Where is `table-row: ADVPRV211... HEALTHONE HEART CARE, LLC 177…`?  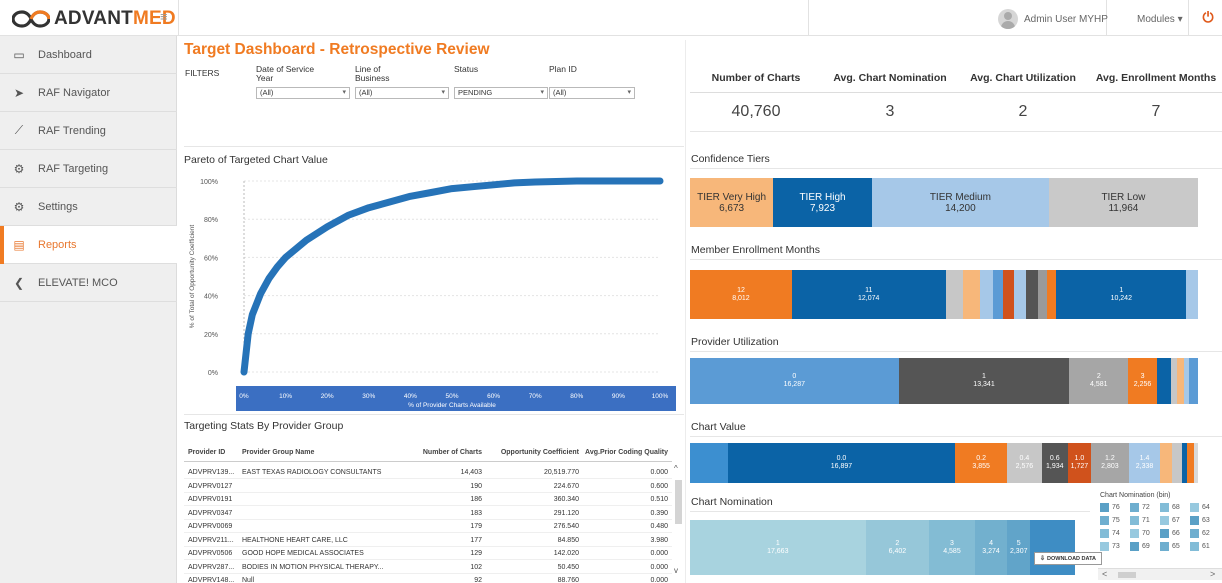 table-row: ADVPRV211... HEALTHONE HEART CARE, LLC 177… is located at coordinates (428, 540).